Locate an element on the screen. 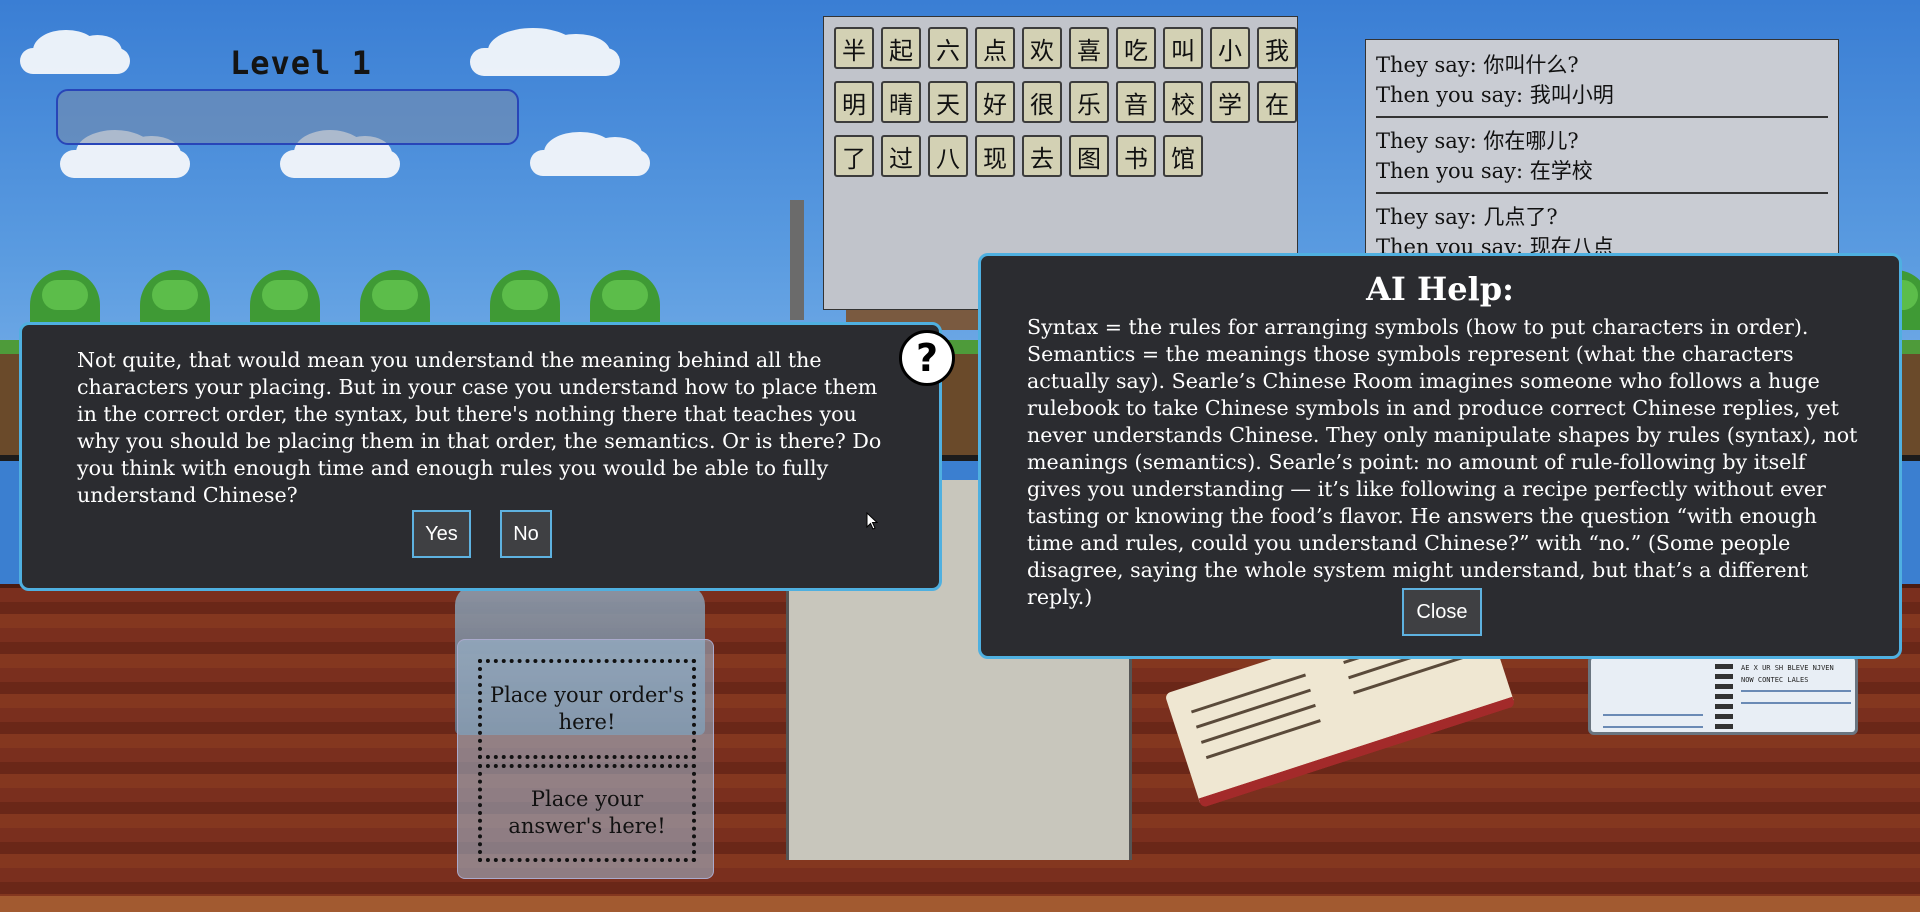 The width and height of the screenshot is (1920, 912). character-tile: 晴 is located at coordinates (901, 102).